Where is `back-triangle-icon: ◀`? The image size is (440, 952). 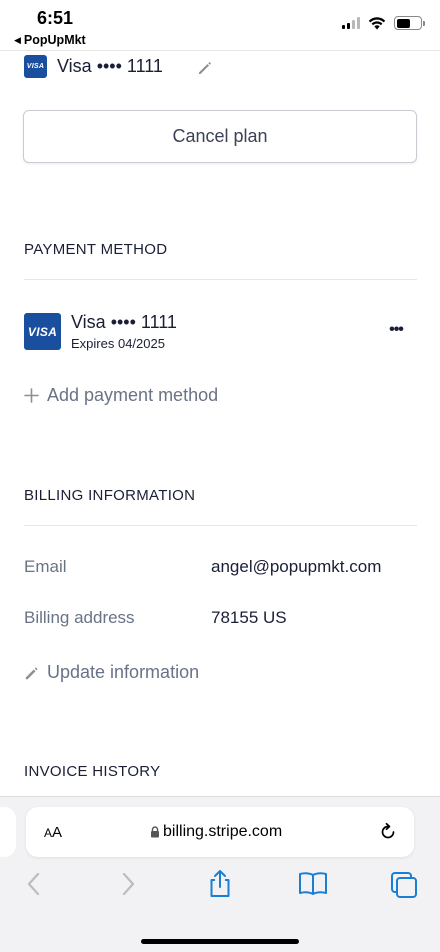
back-triangle-icon: ◀ is located at coordinates (17, 39).